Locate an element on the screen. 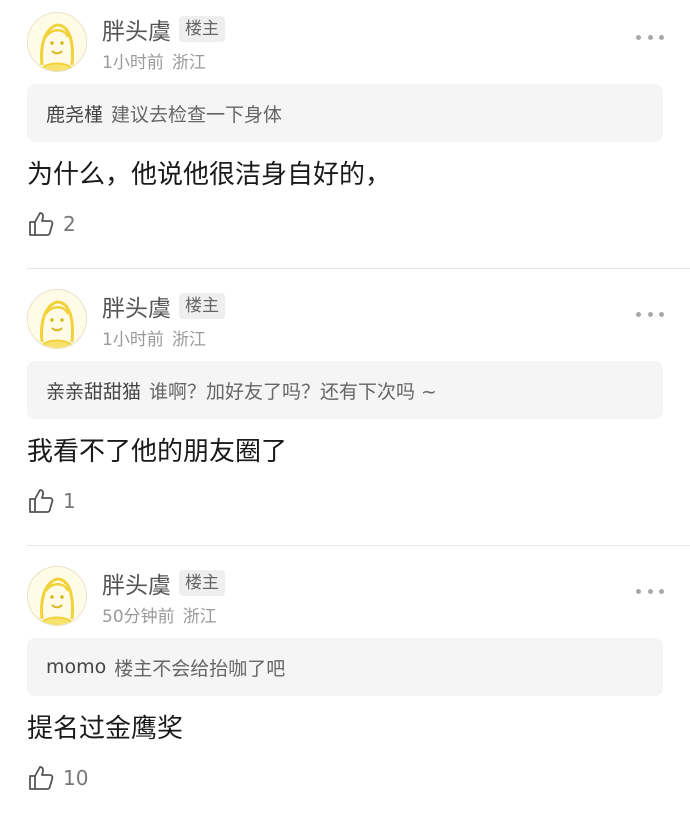 This screenshot has height=818, width=690. quoted-reply: 亲亲甜甜猫 谁啊？加好友了吗？还有下次吗 ~ is located at coordinates (345, 390).